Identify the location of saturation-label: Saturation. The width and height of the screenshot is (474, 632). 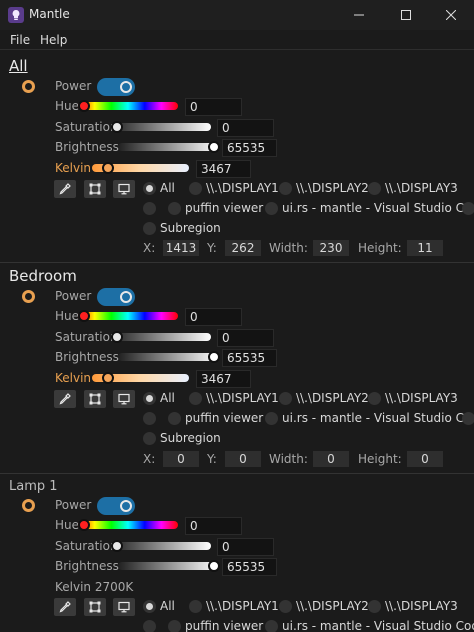
(86, 337).